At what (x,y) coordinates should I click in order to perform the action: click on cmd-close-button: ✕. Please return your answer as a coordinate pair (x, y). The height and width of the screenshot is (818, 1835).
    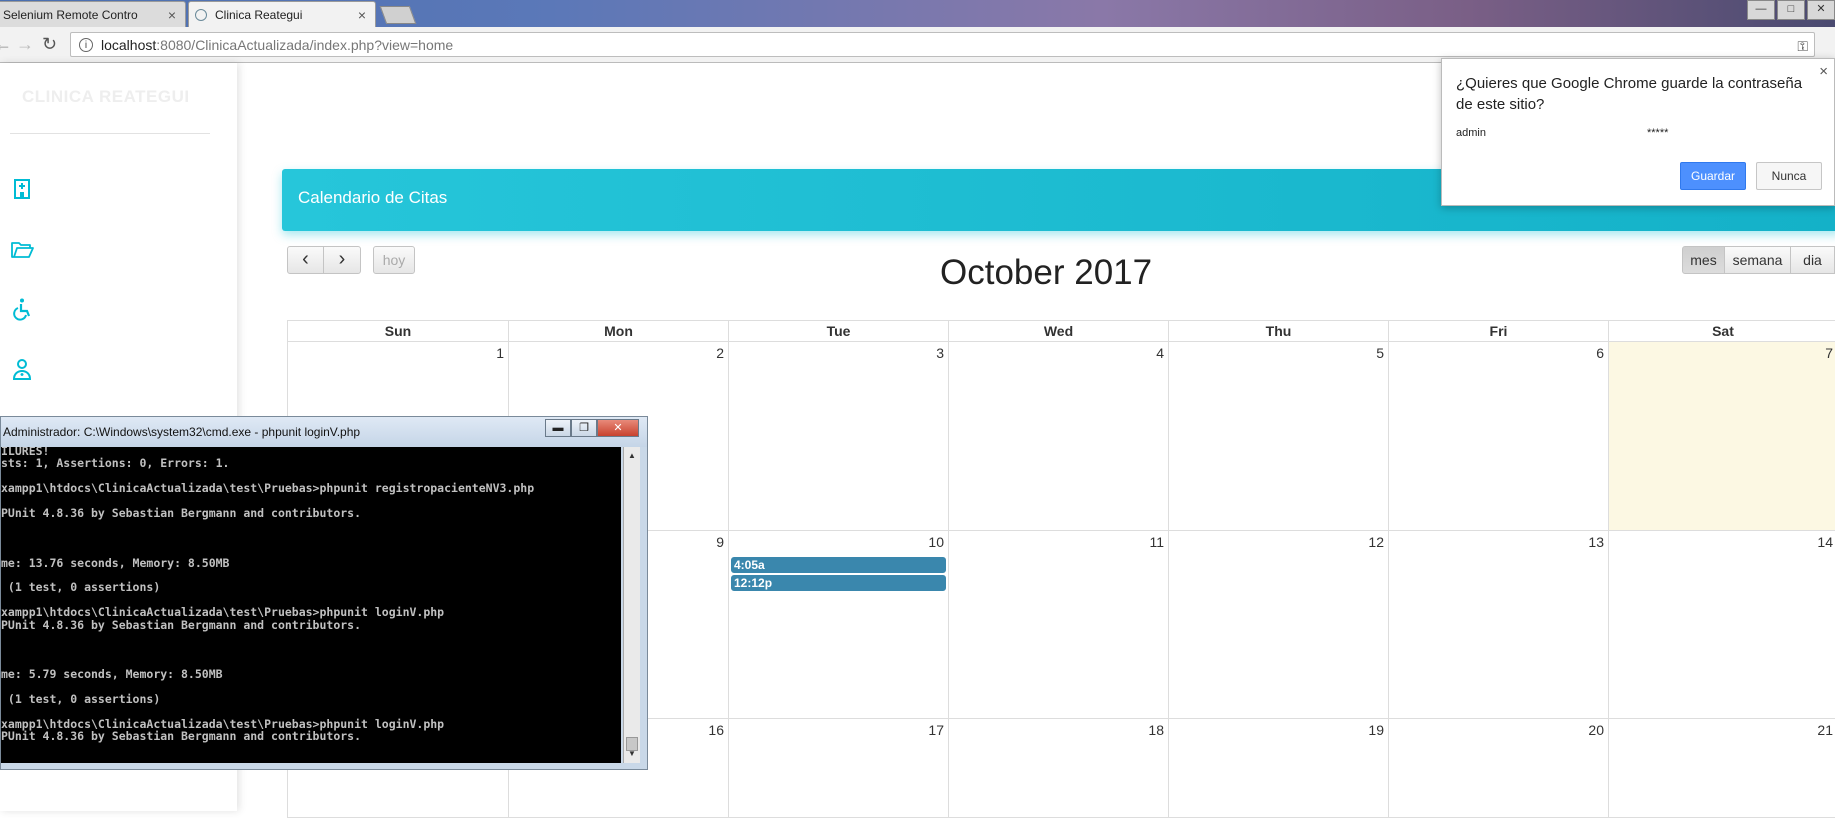
    Looking at the image, I should click on (618, 428).